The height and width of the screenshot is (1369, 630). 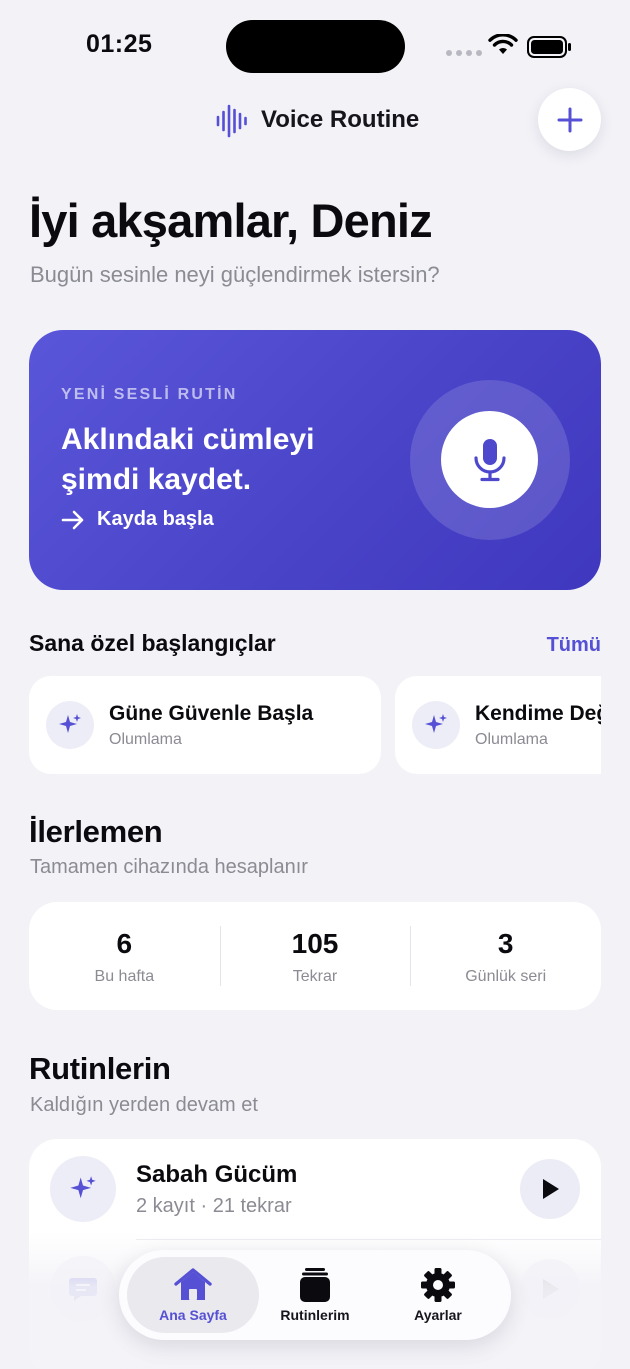 I want to click on waveform-icon, so click(x=231, y=121).